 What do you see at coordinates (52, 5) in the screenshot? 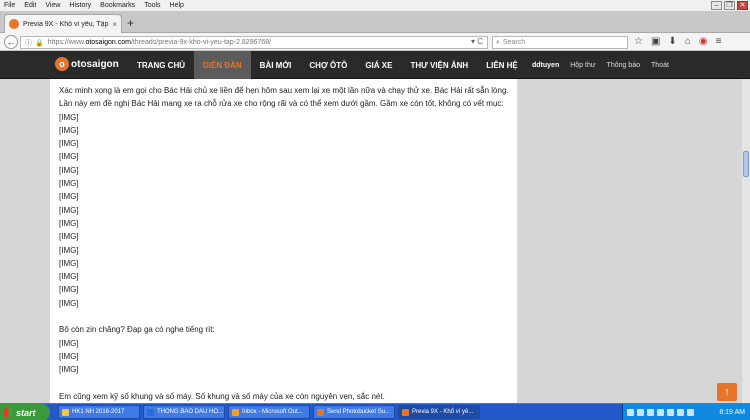
I see `menu-view: View` at bounding box center [52, 5].